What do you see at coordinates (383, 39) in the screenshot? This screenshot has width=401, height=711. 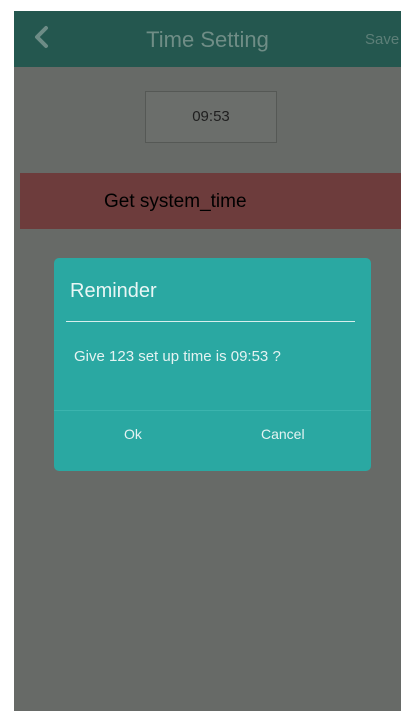 I see `save-button: Save` at bounding box center [383, 39].